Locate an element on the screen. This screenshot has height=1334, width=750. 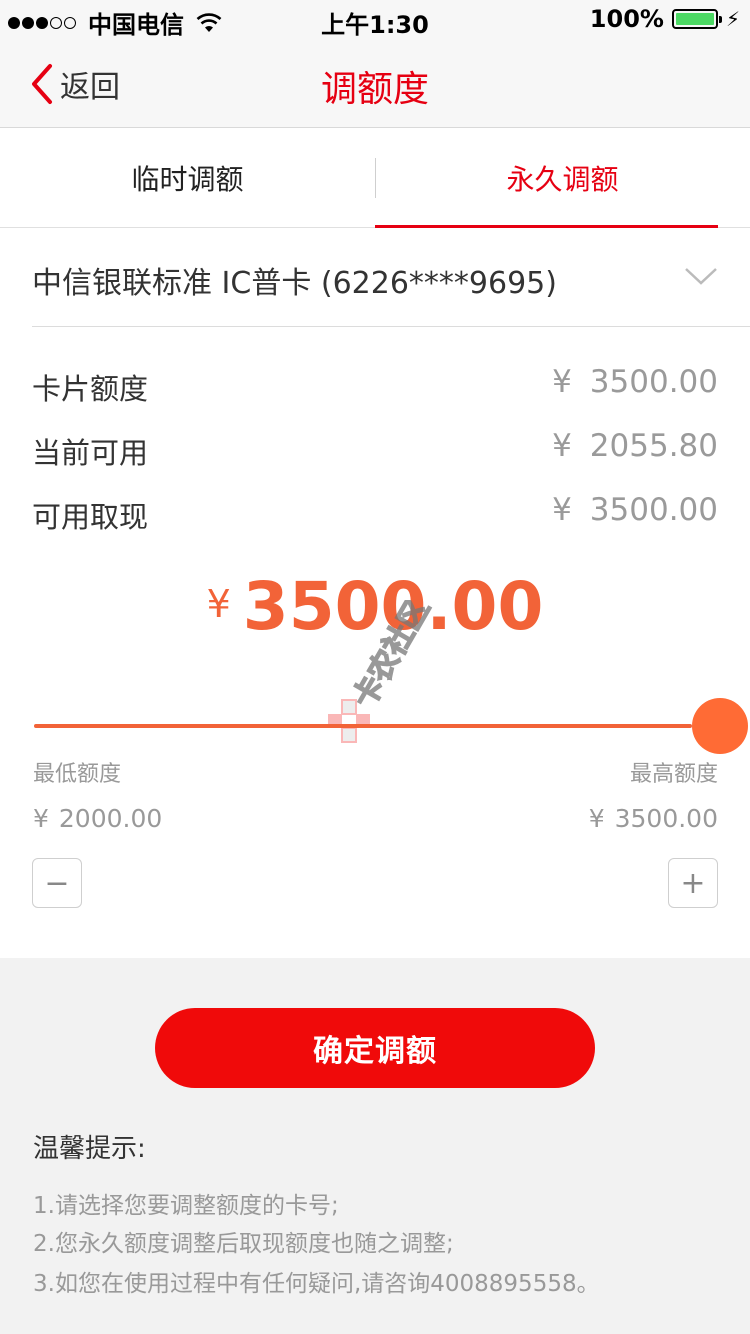
card-selector: 中信银联标准 IC普卡 (6226****9695) is located at coordinates (391, 277).